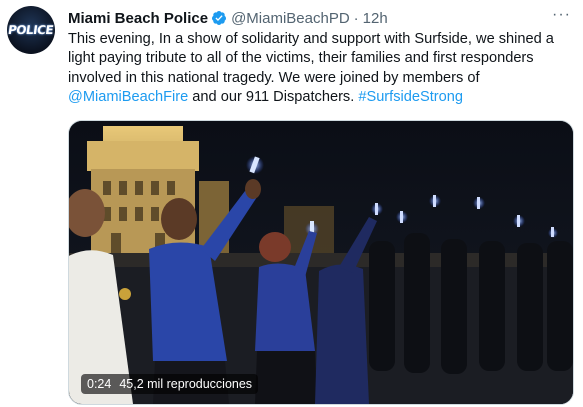 Image resolution: width=583 pixels, height=407 pixels. I want to click on view-count: 45,2 mil reproducciones, so click(186, 384).